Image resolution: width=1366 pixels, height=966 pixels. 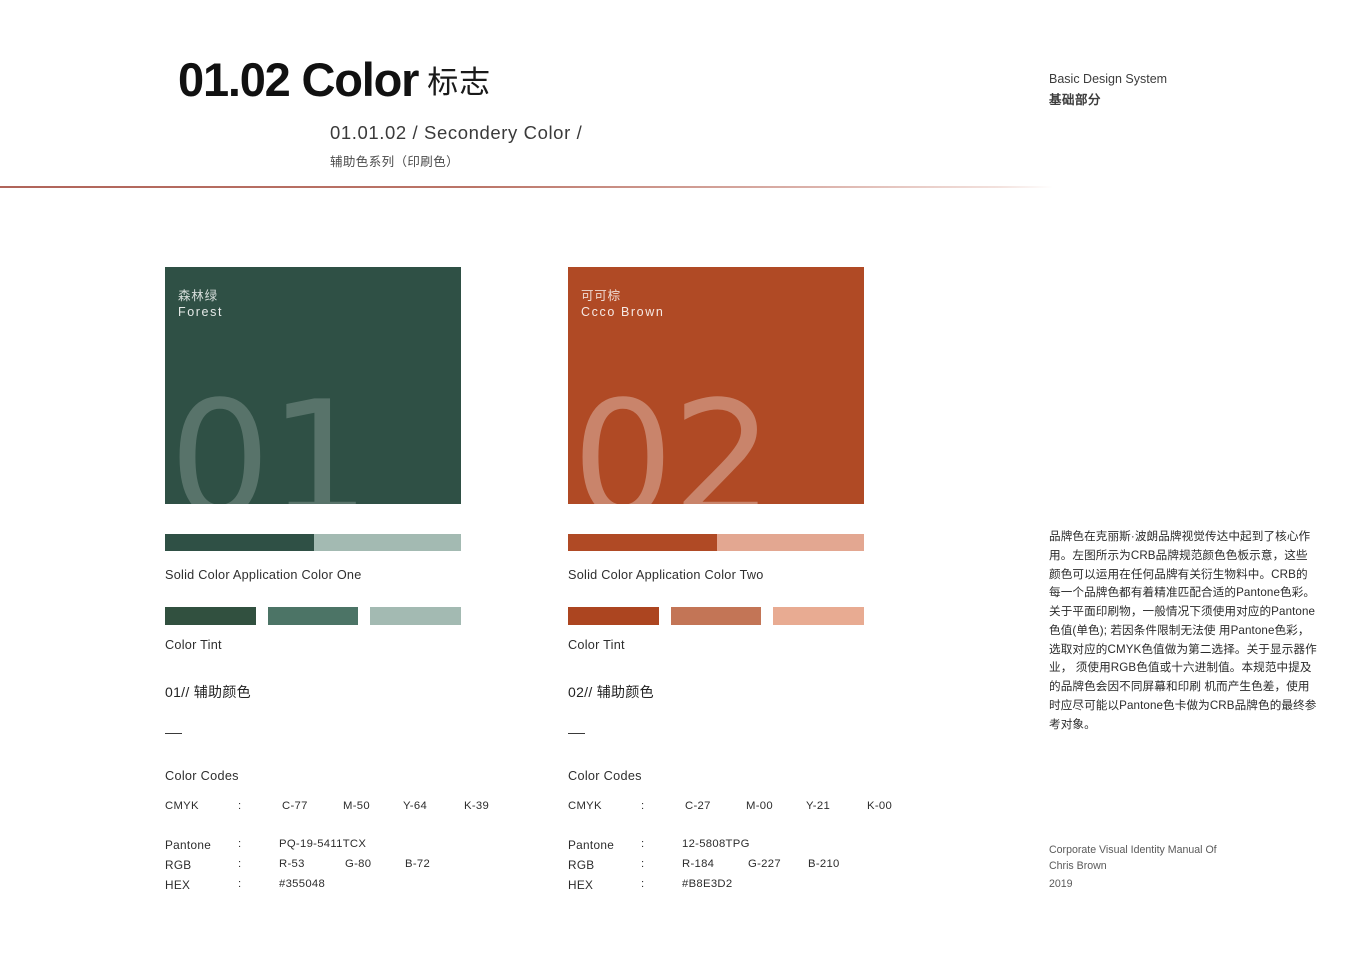 I want to click on solid-color-caption: Solid Color Application Color Two, so click(x=666, y=575).